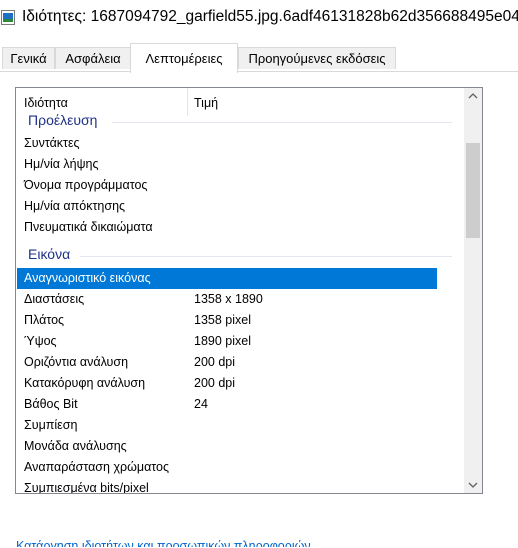 The height and width of the screenshot is (548, 518). I want to click on property-name: Συντάκτες, so click(52, 143).